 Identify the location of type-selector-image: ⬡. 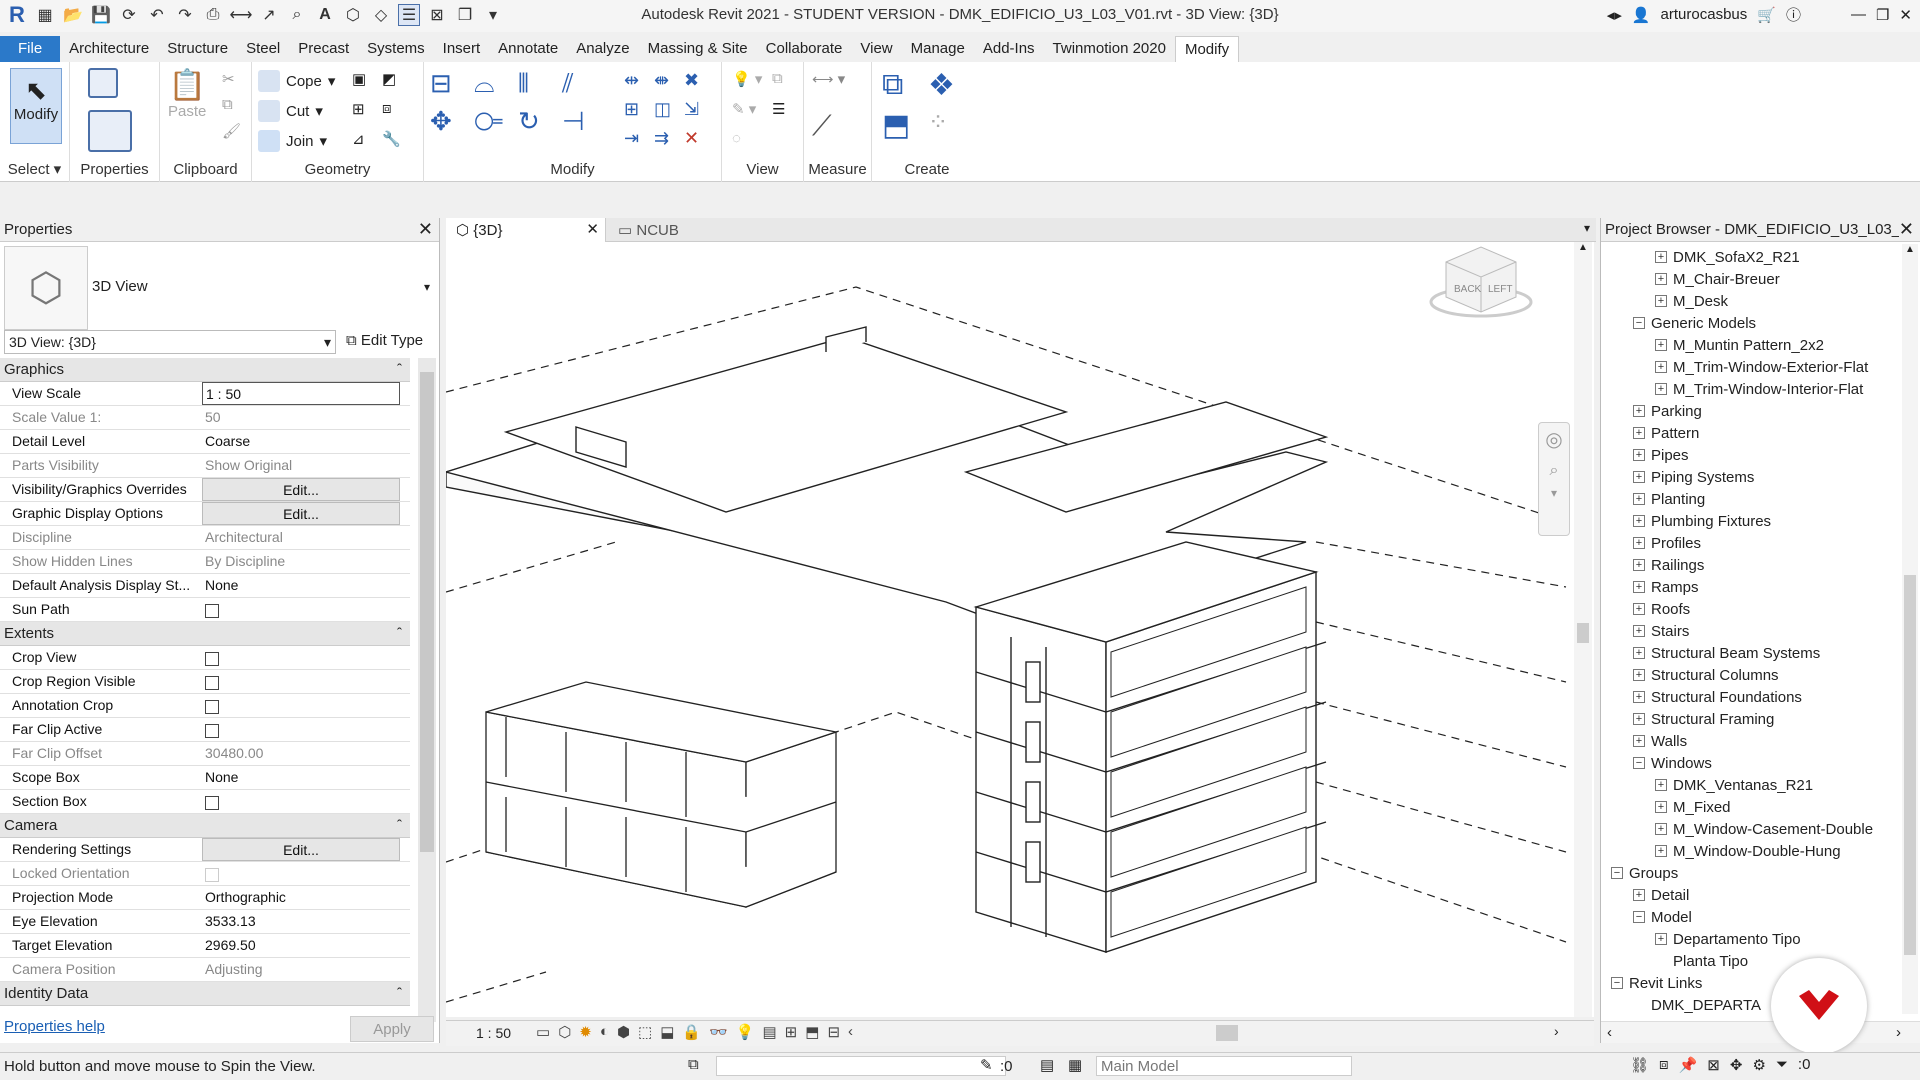
(46, 288).